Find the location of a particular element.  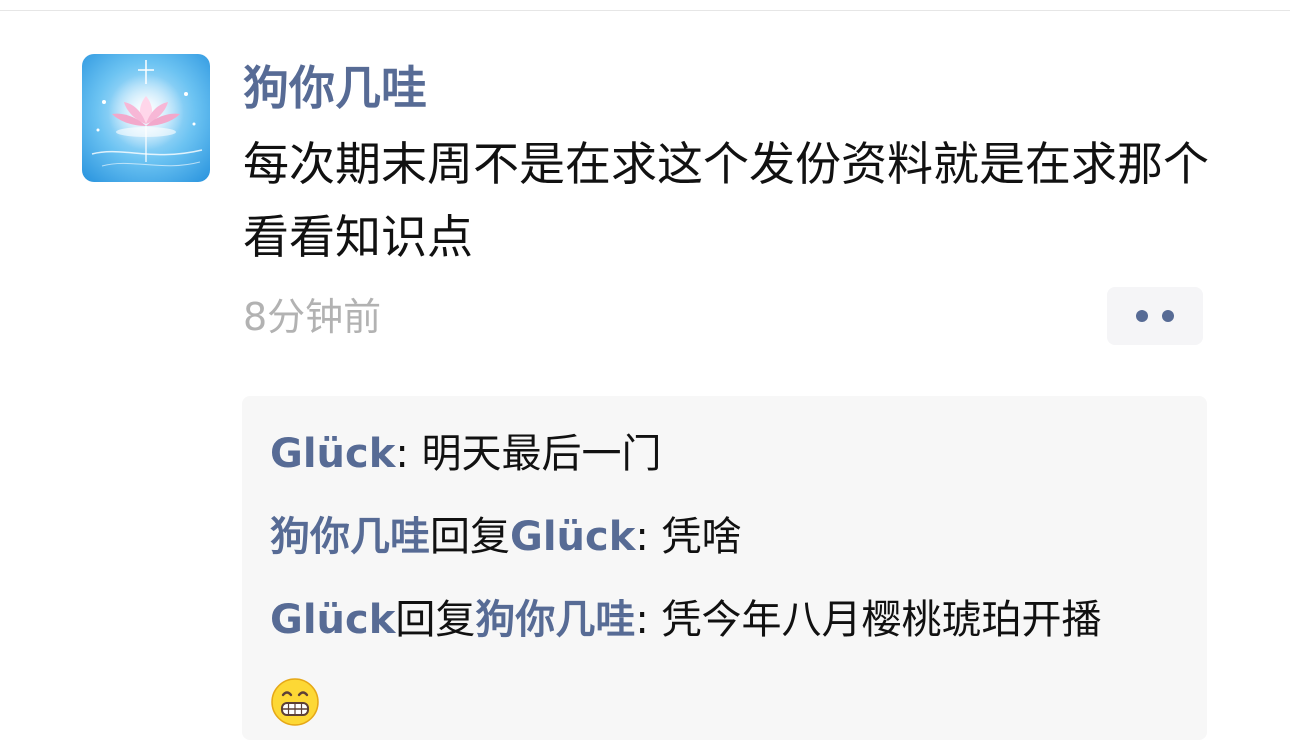

post-text: 每次期末周不是在求这个发份资料就是在求那个看看知识点 is located at coordinates (726, 200).